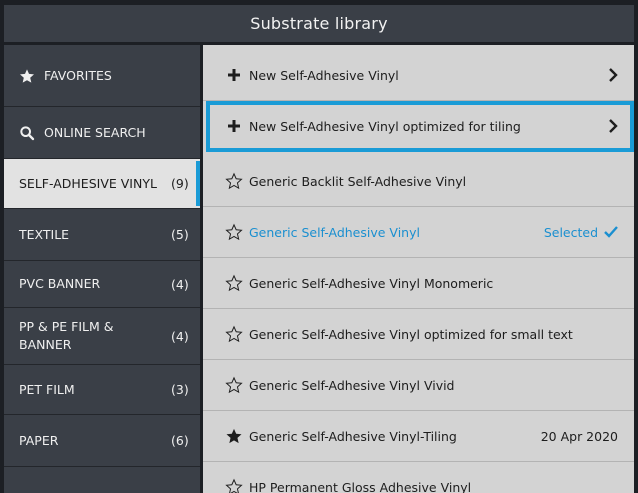 This screenshot has height=493, width=638. Describe the element at coordinates (360, 486) in the screenshot. I see `list-item-label: HP Permanent Gloss Adhesive Vinyl` at that location.